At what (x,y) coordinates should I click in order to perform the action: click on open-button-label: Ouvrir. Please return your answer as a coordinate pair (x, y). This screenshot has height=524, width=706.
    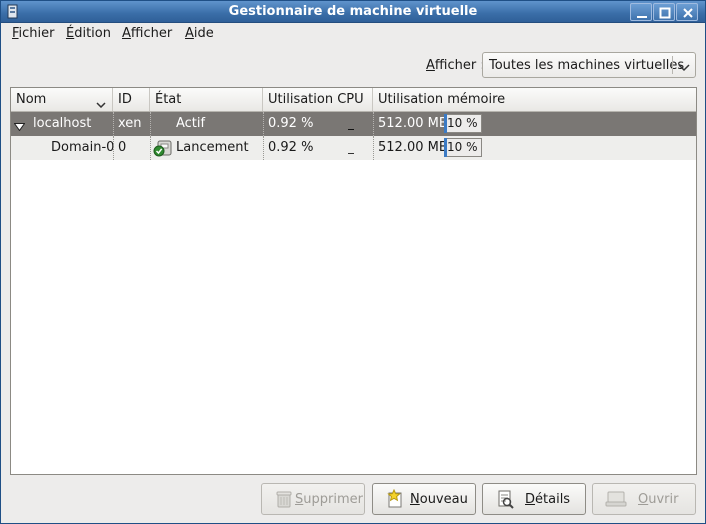
    Looking at the image, I should click on (658, 499).